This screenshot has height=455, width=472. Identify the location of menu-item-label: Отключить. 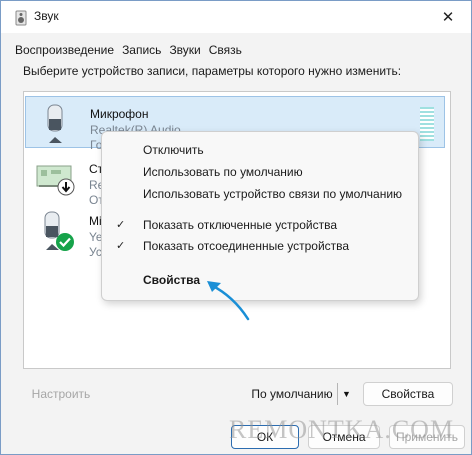
(173, 150).